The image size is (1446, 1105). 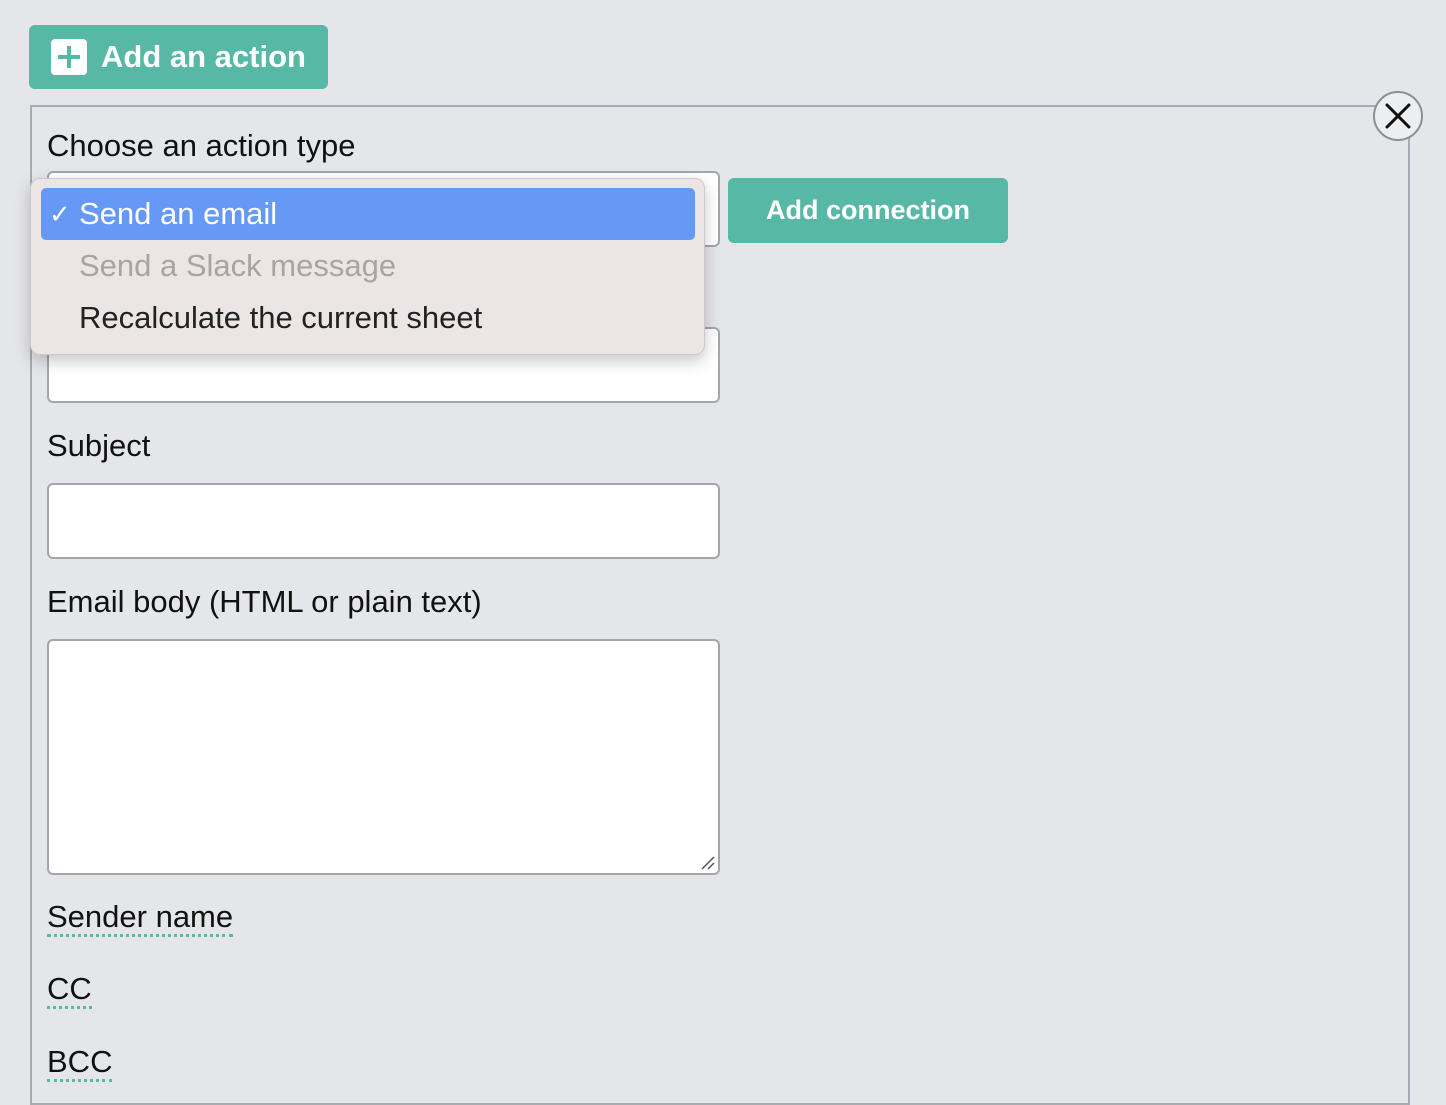 I want to click on bcc-label: BCC, so click(x=80, y=1063).